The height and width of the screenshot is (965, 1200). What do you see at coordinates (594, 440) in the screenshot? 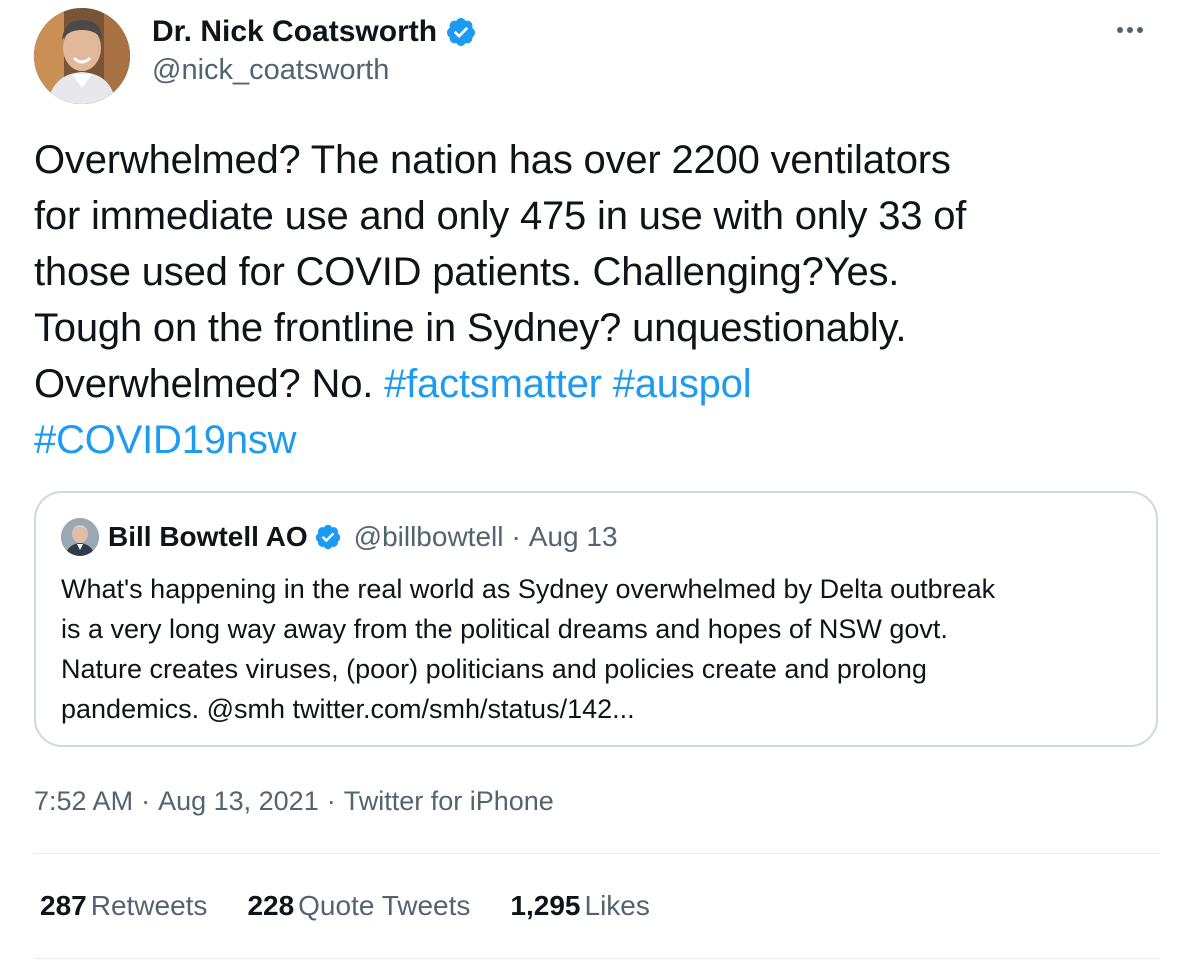
I see `tweet-text-line: #COVID19nsw` at bounding box center [594, 440].